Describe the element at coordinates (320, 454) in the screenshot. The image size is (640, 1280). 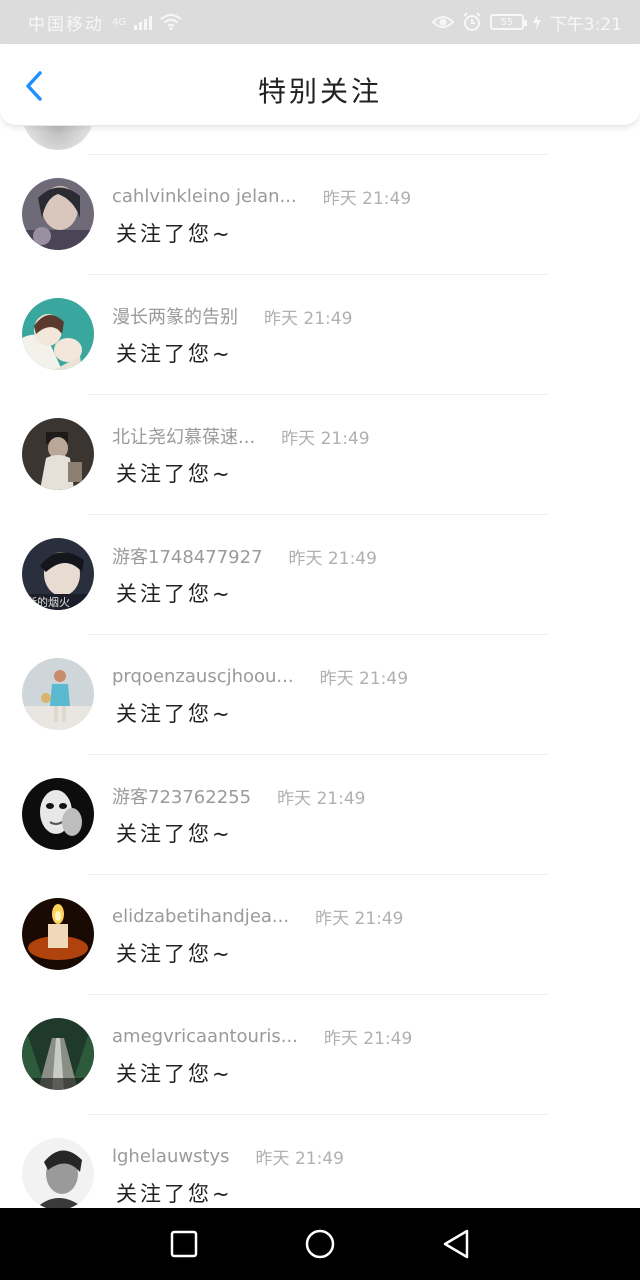
I see `list-item: 北让尧幻慕葆速... 昨天 21:49 关注了您~` at that location.